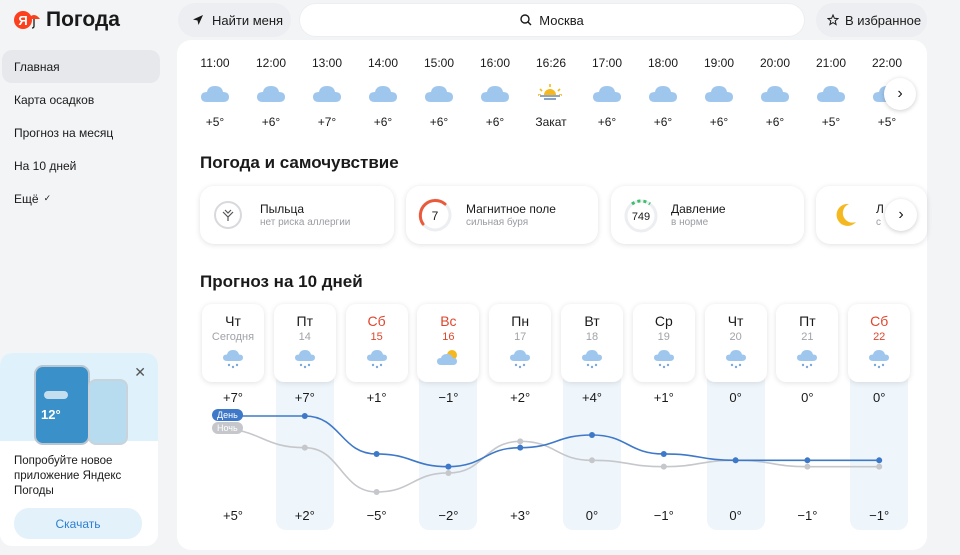 The image size is (960, 555). I want to click on magnetic-gauge-icon: 7, so click(435, 215).